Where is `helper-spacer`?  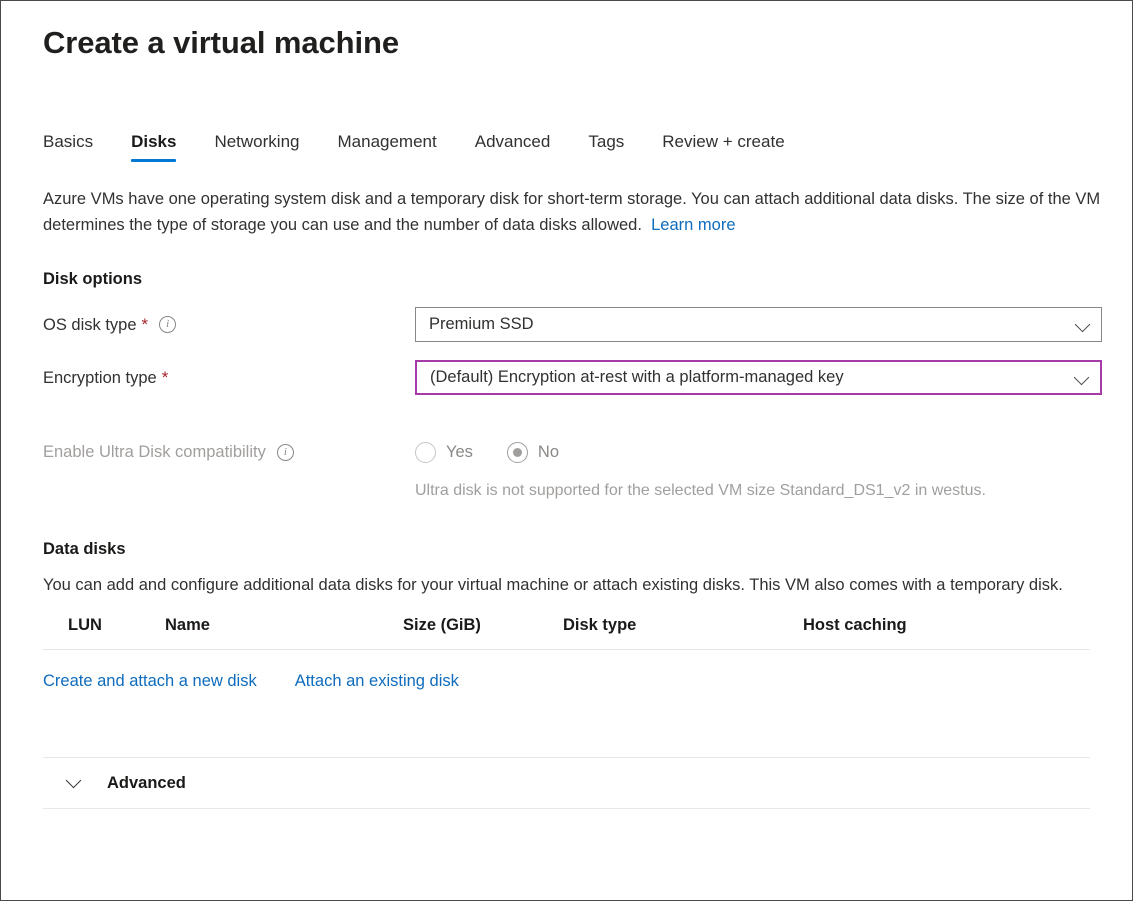
helper-spacer is located at coordinates (229, 491).